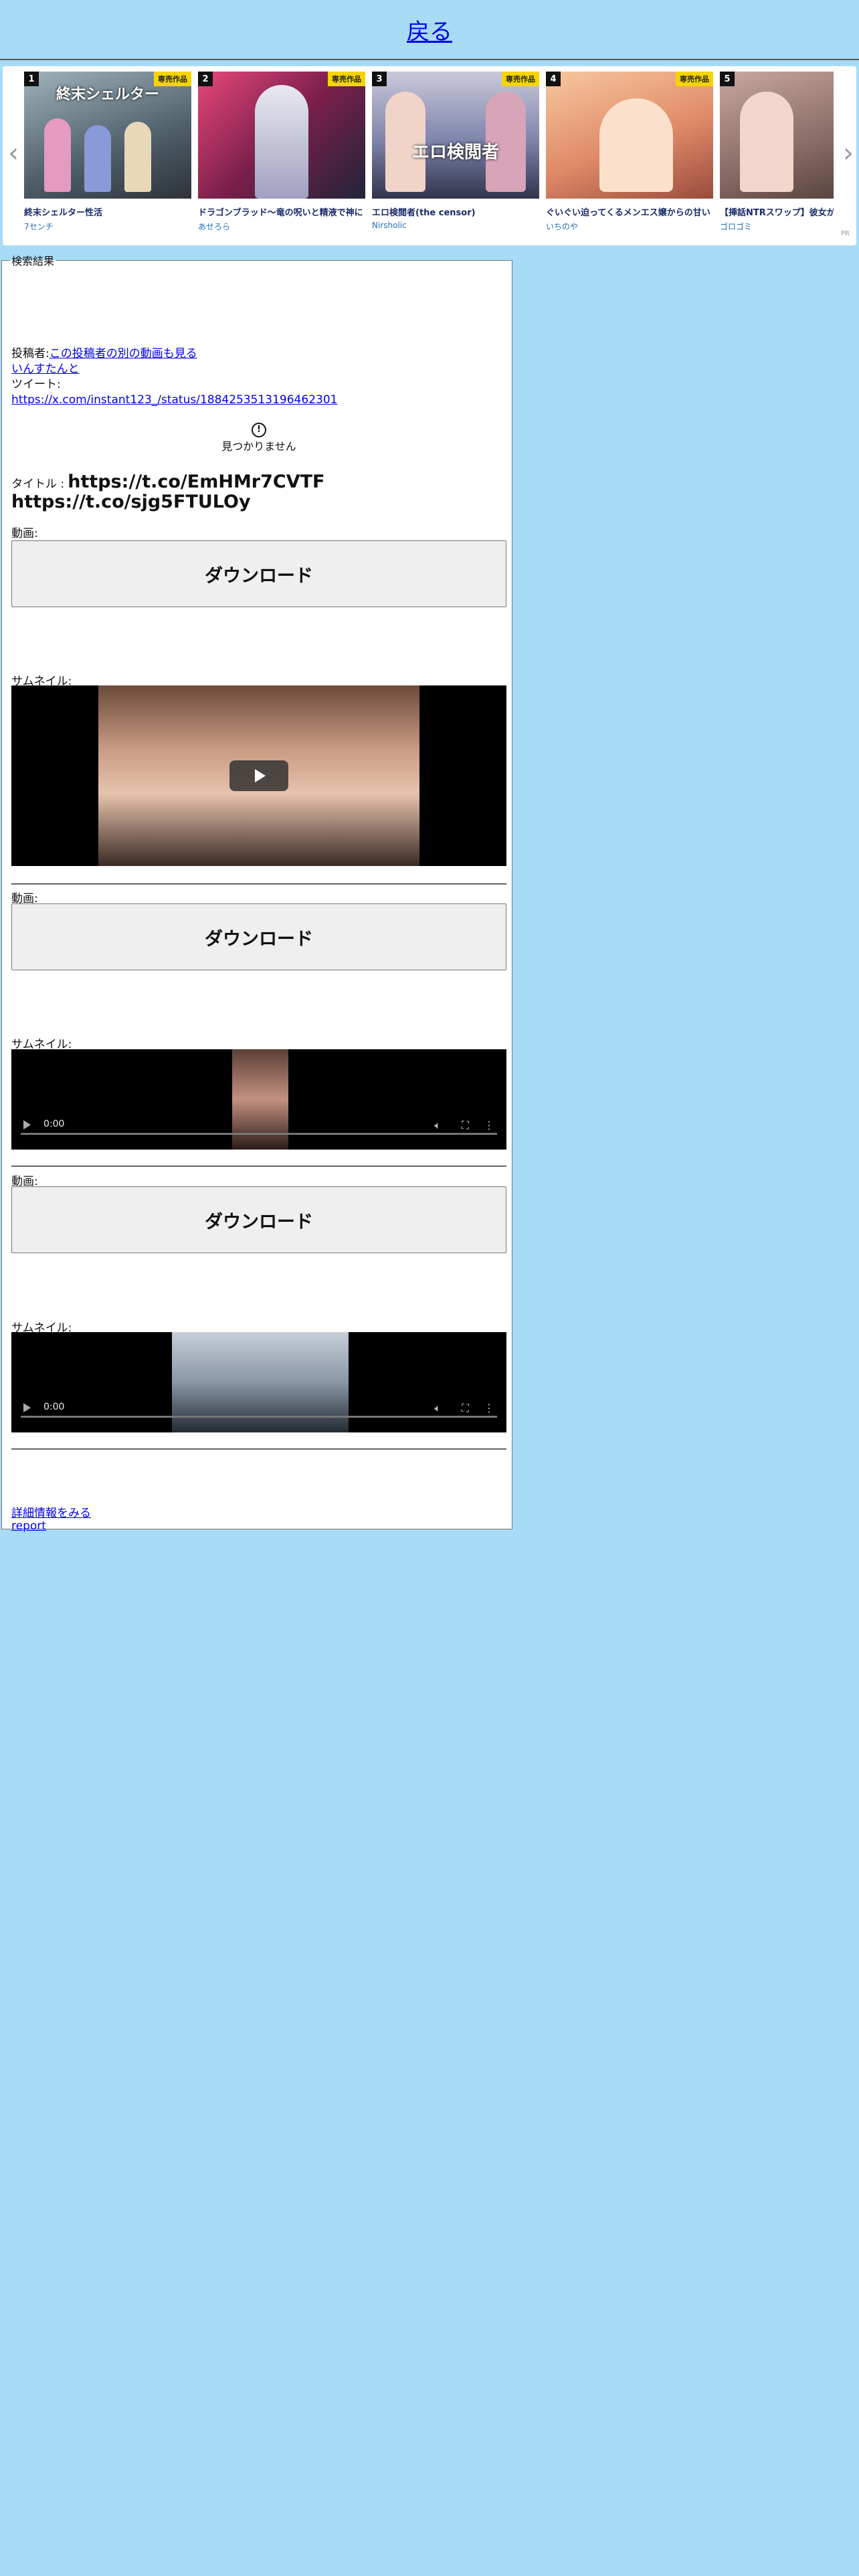 The height and width of the screenshot is (2576, 859). Describe the element at coordinates (36, 384) in the screenshot. I see `tweet-label: ツイート:` at that location.